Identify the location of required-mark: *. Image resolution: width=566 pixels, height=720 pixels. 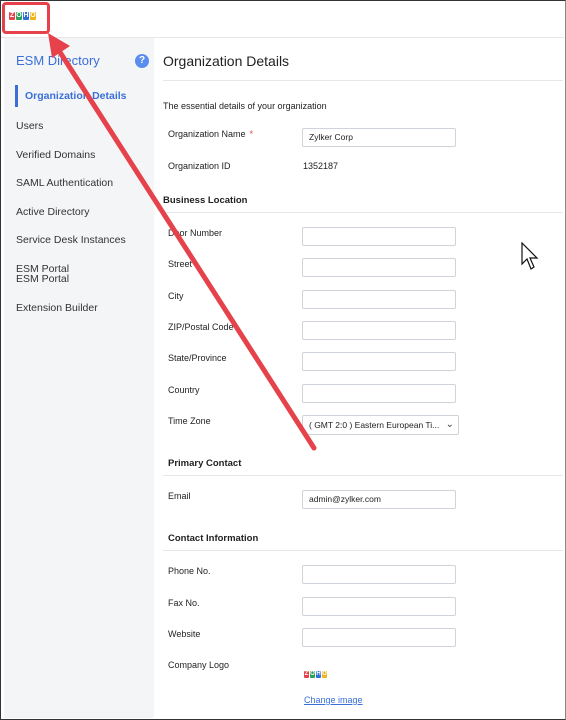
(251, 134).